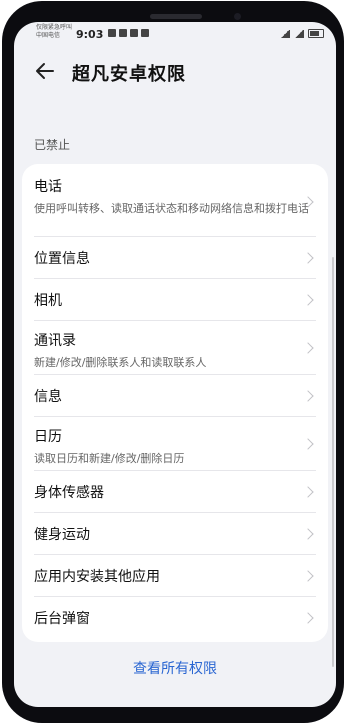 This screenshot has width=348, height=726. Describe the element at coordinates (175, 34) in the screenshot. I see `status-bar: 仅限紧急呼叫 中国电信 9:03` at that location.